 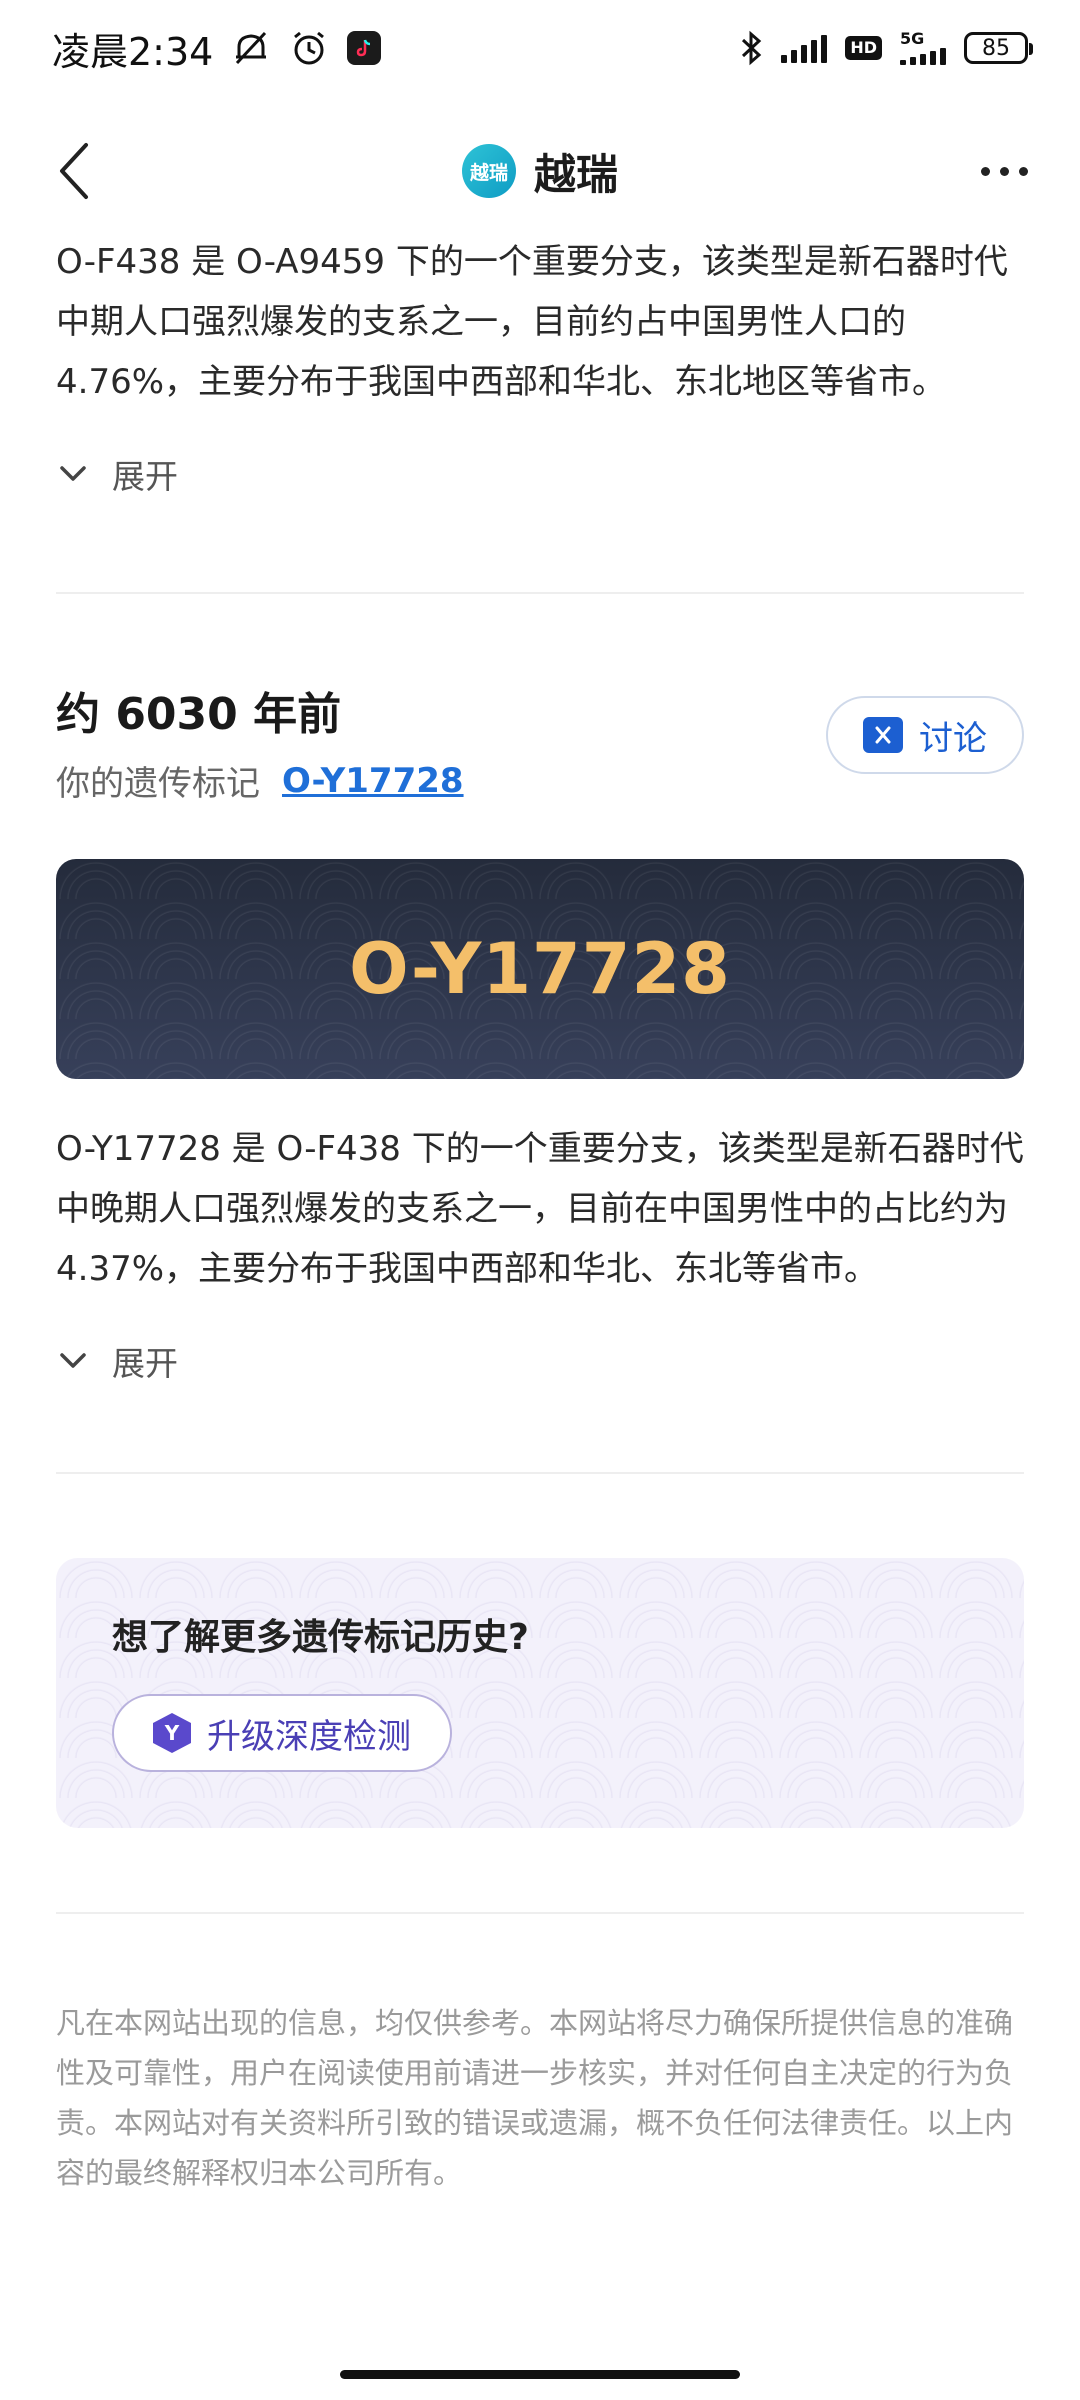 What do you see at coordinates (373, 781) in the screenshot?
I see `marker-link: O-Y17728` at bounding box center [373, 781].